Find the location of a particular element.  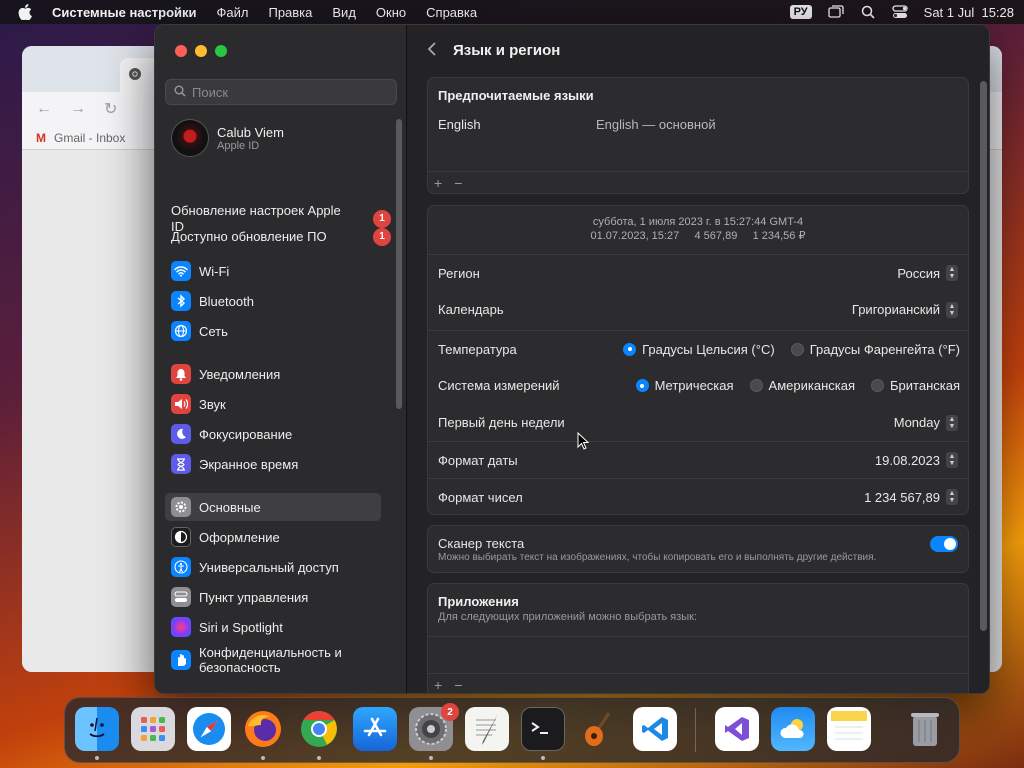

calendar-value: Григорианский is located at coordinates (895, 309).